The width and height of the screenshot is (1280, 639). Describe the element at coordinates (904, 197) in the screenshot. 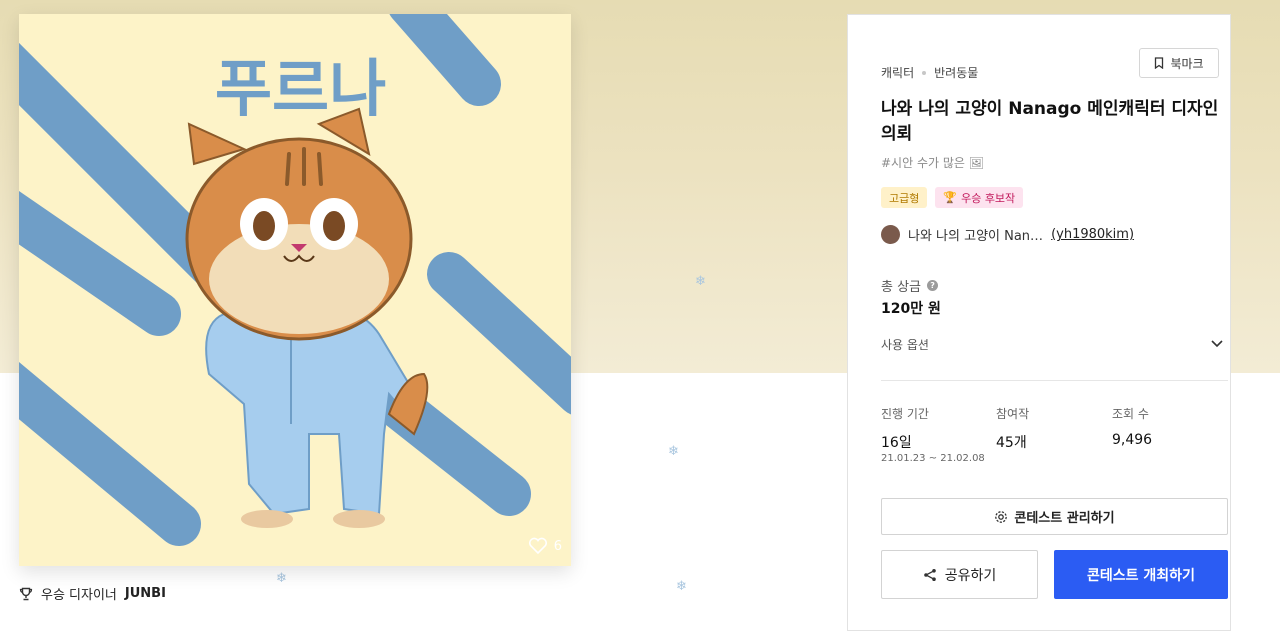

I see `premium-badge: 고급형` at that location.